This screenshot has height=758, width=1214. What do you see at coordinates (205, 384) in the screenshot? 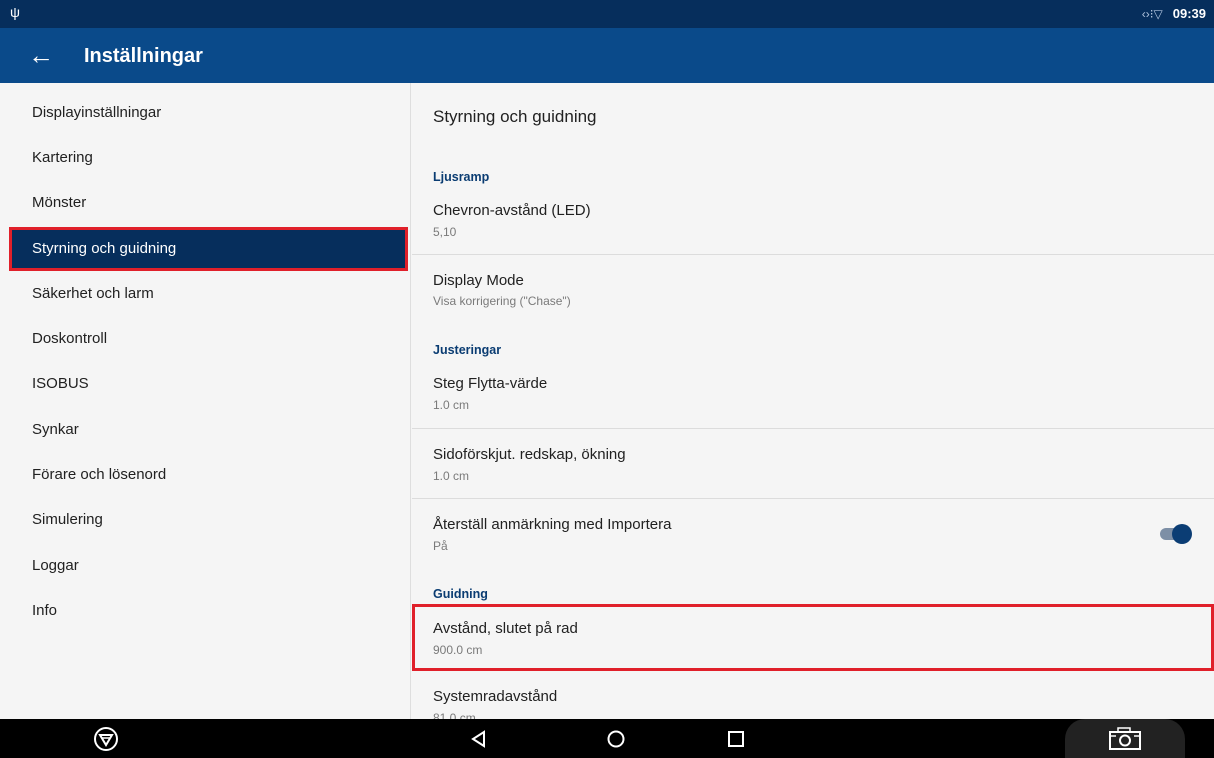
I see `sidebar-item-isobus: ISOBUS` at bounding box center [205, 384].